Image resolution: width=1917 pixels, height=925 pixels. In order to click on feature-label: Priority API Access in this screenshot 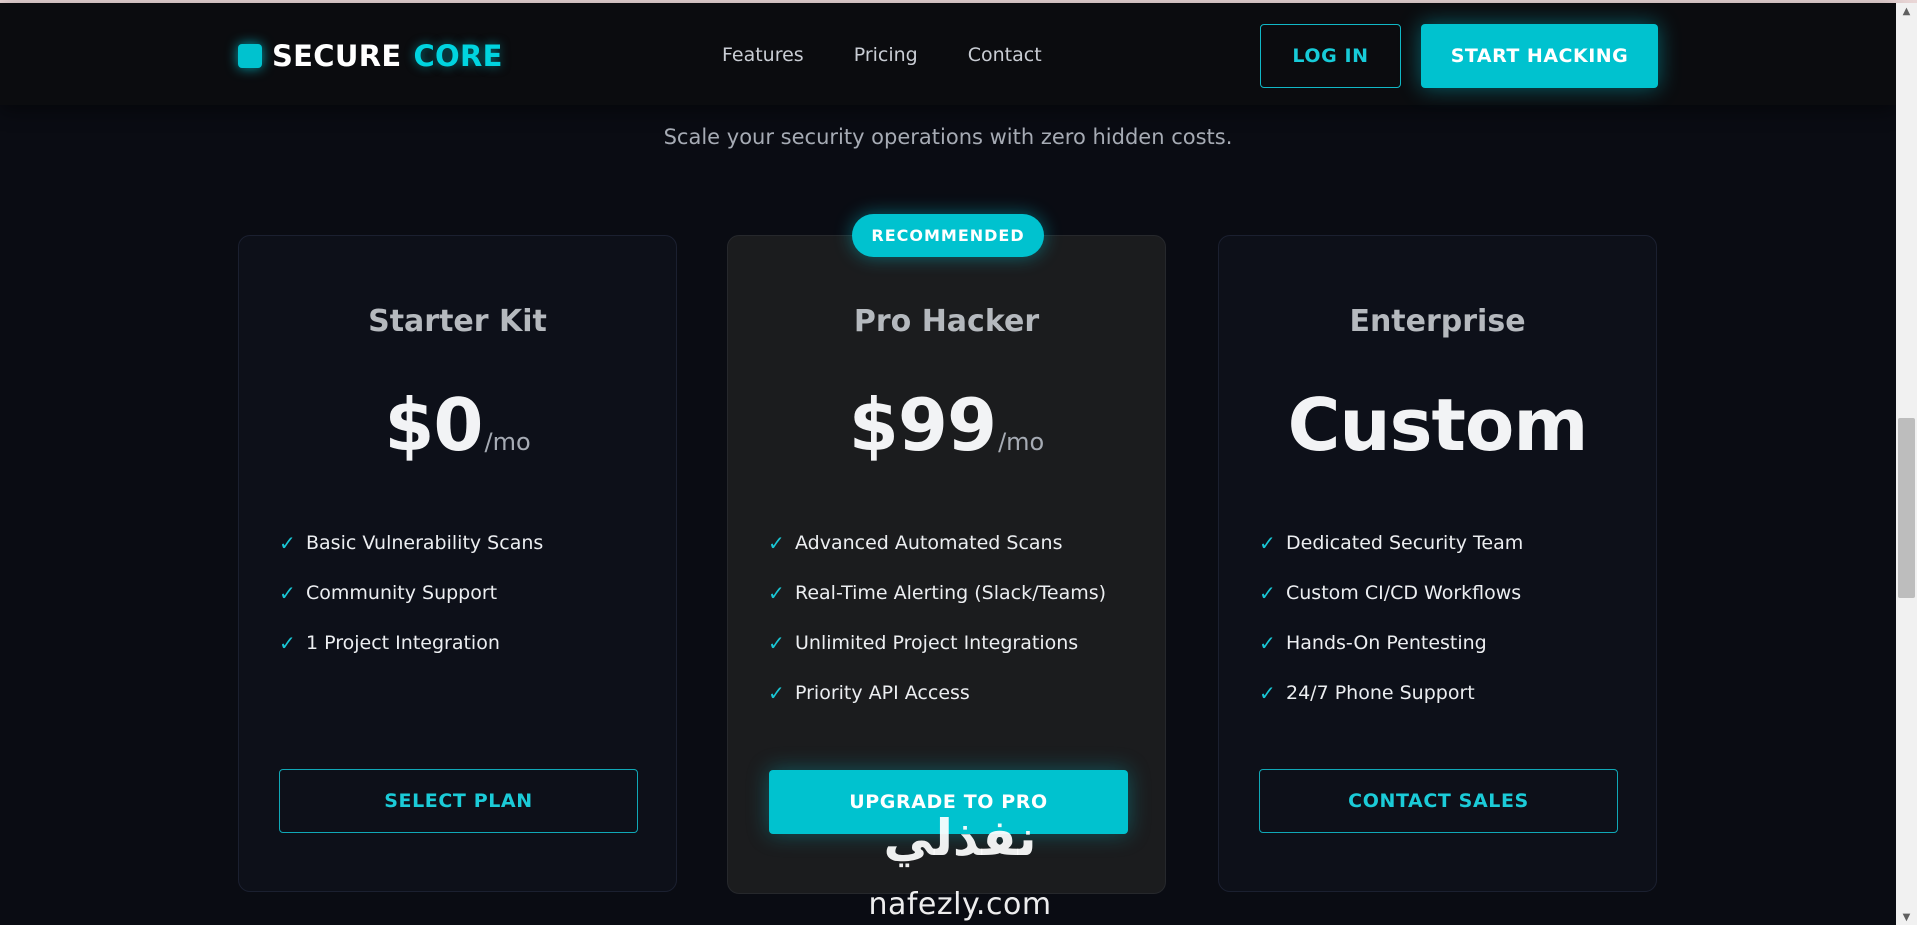, I will do `click(882, 693)`.